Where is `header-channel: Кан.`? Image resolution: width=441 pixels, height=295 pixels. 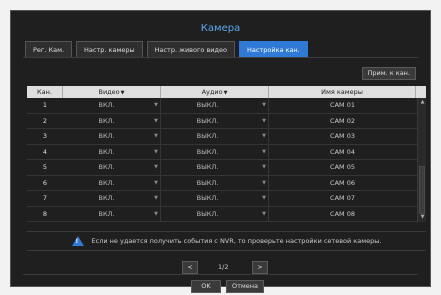
header-channel: Кан. is located at coordinates (45, 92).